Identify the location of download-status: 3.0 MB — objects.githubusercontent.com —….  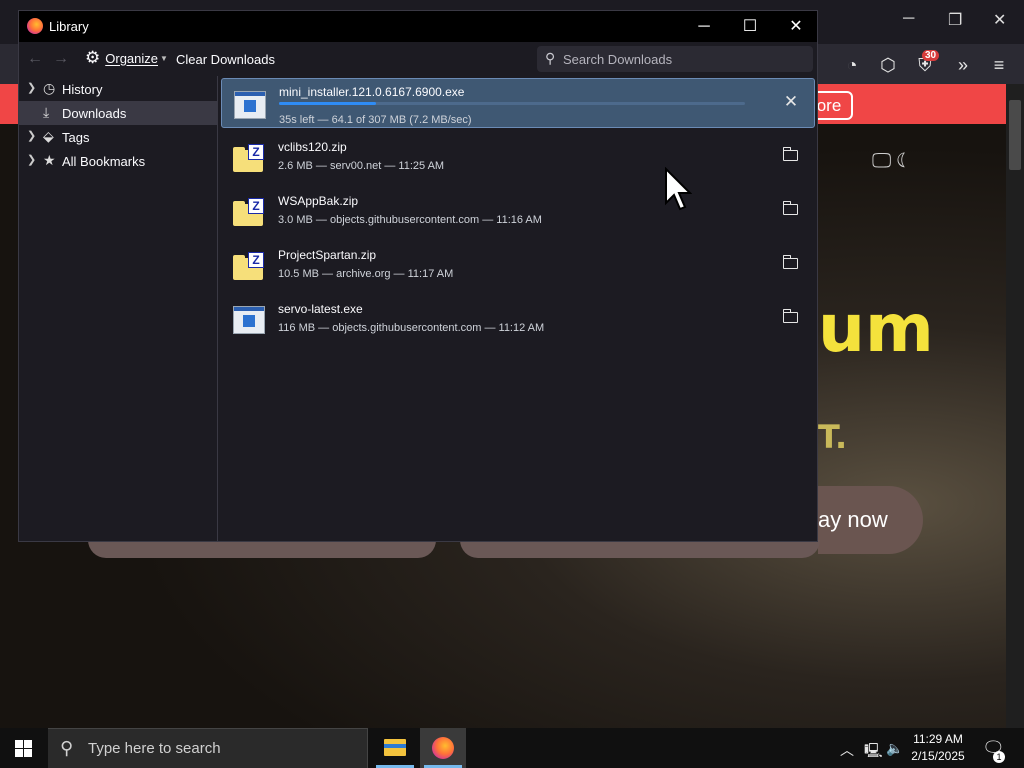
(410, 220).